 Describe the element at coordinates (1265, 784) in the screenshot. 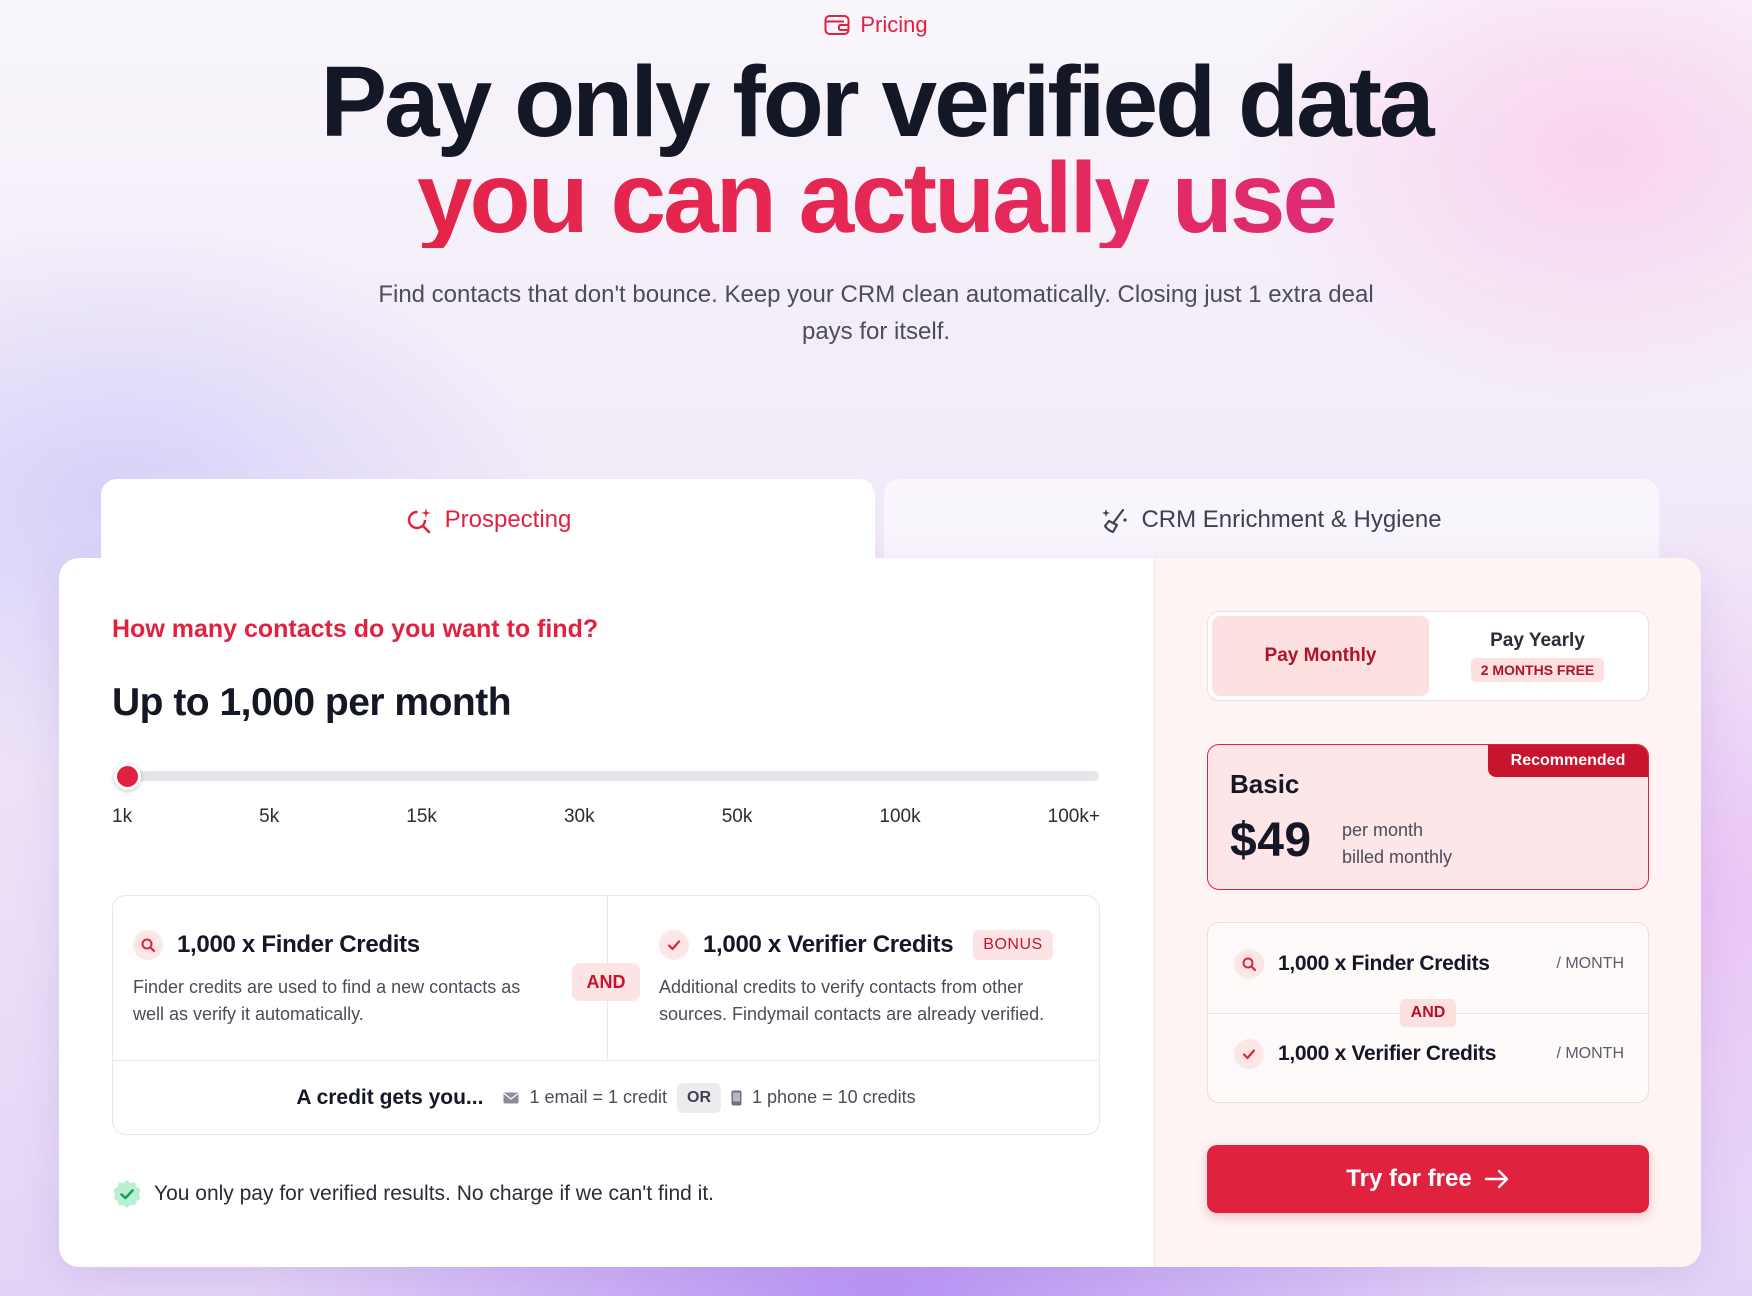

I see `plan-name: Basic` at that location.